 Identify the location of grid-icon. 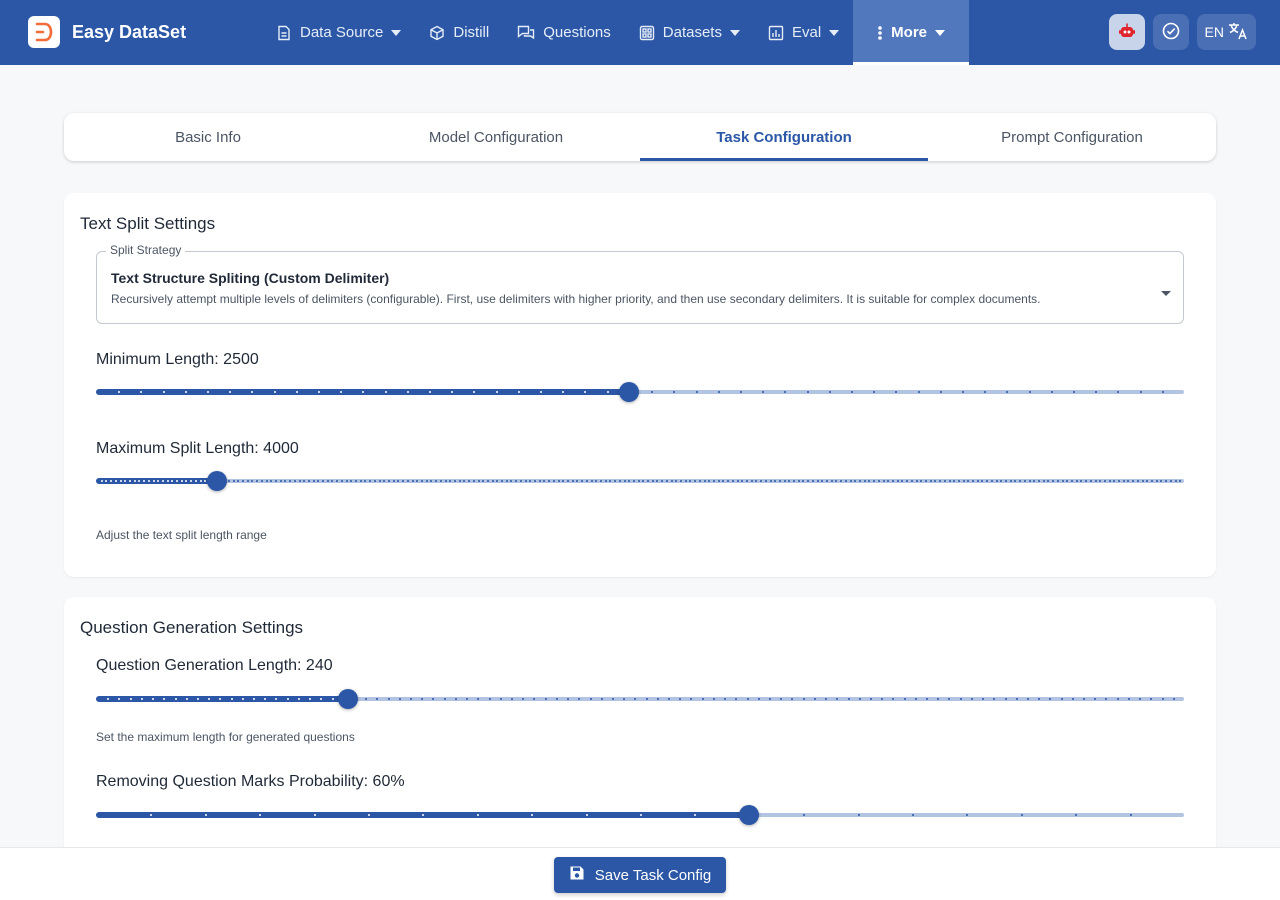
(647, 33).